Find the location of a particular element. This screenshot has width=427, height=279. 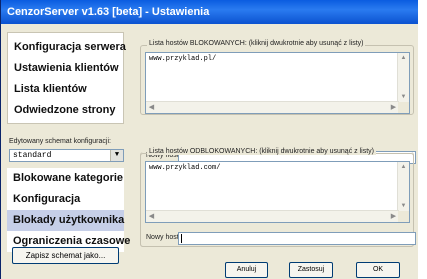

ok-button: OK is located at coordinates (378, 270).